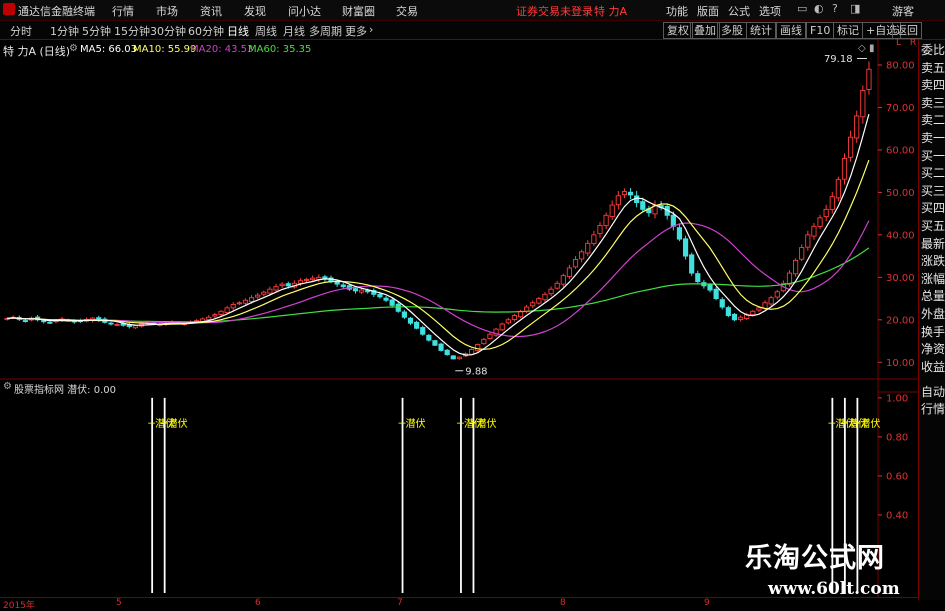  I want to click on side-item-11: 最新, so click(932, 244).